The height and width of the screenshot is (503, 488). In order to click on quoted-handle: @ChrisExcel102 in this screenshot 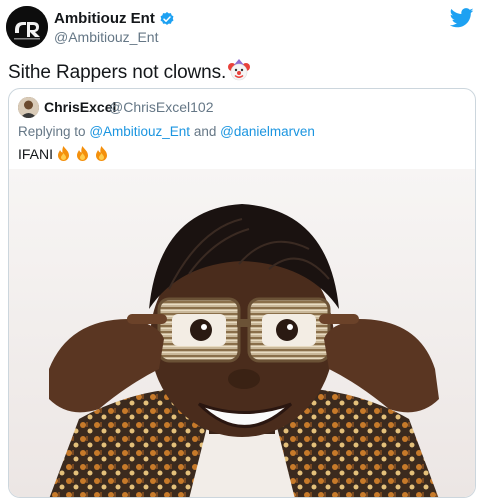, I will do `click(161, 107)`.